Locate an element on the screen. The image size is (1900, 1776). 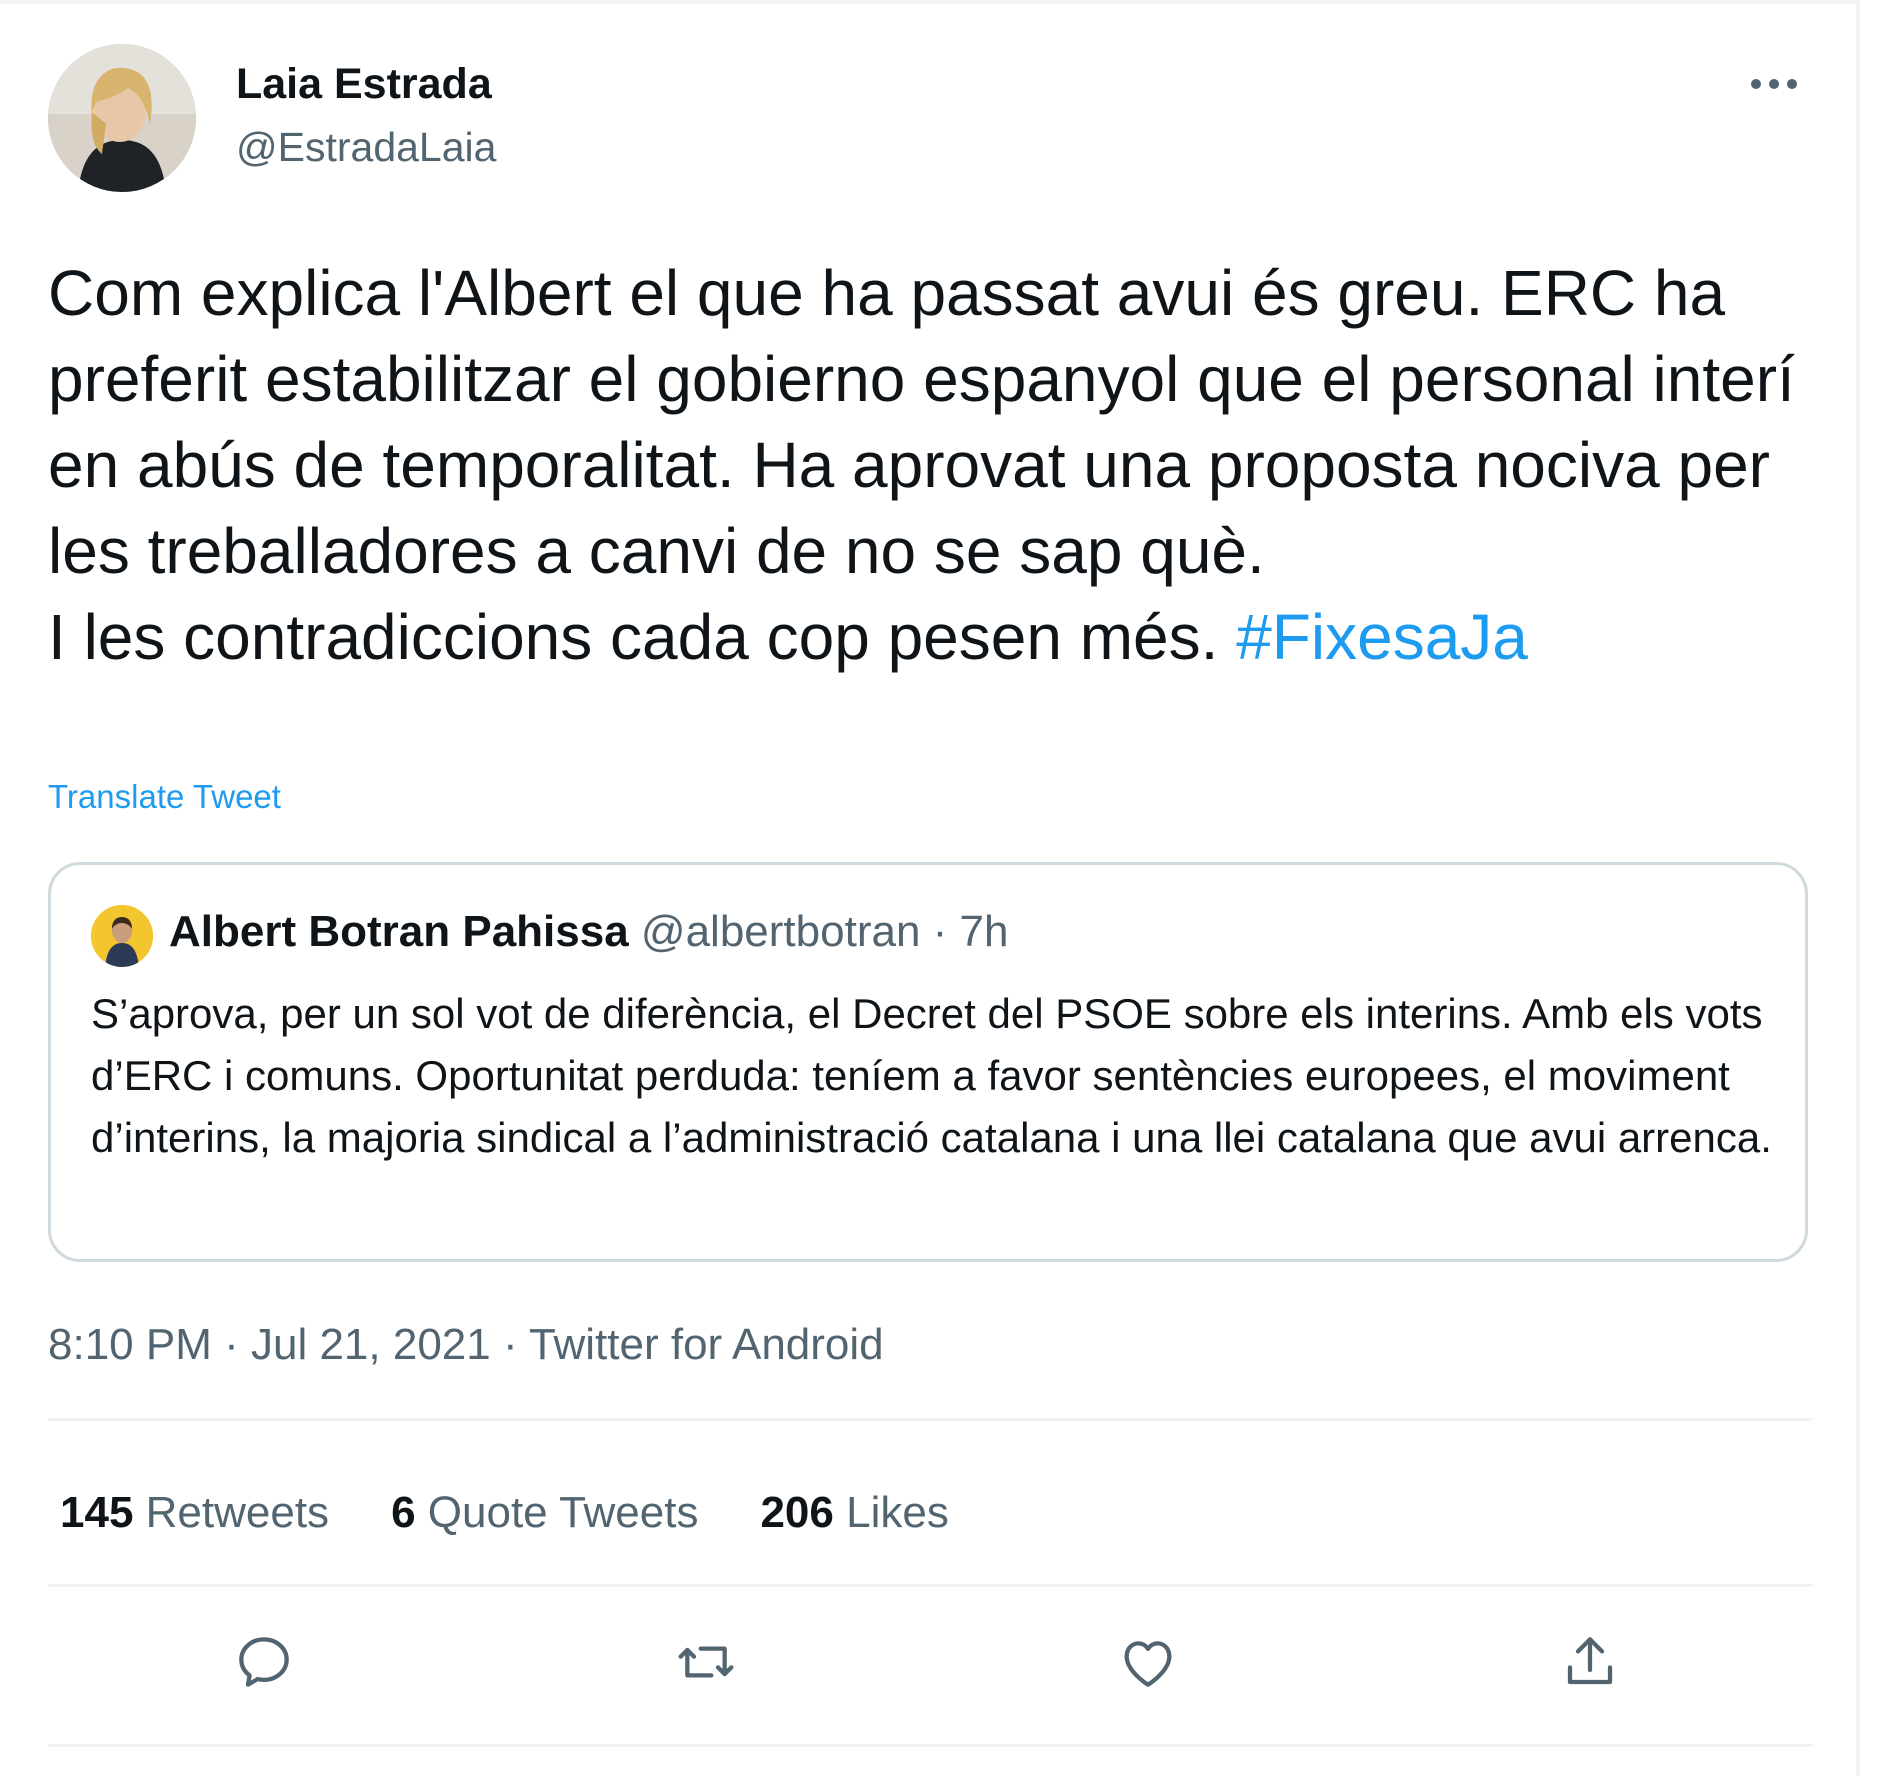
share-button is located at coordinates (1590, 1662).